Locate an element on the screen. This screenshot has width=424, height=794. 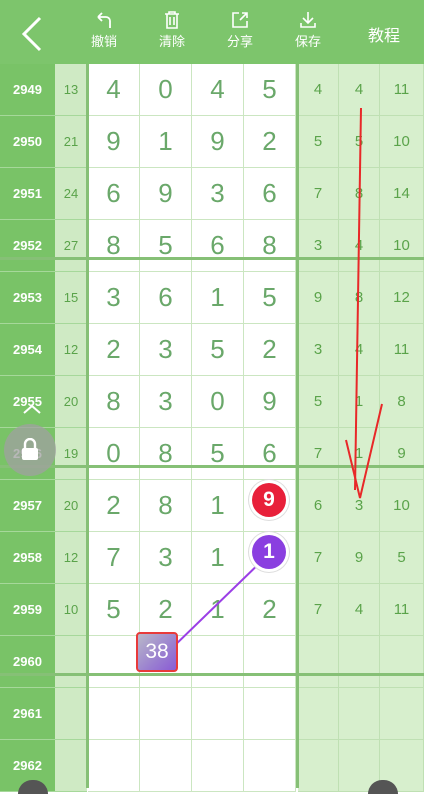
sum-value: 19 is located at coordinates (71, 454).